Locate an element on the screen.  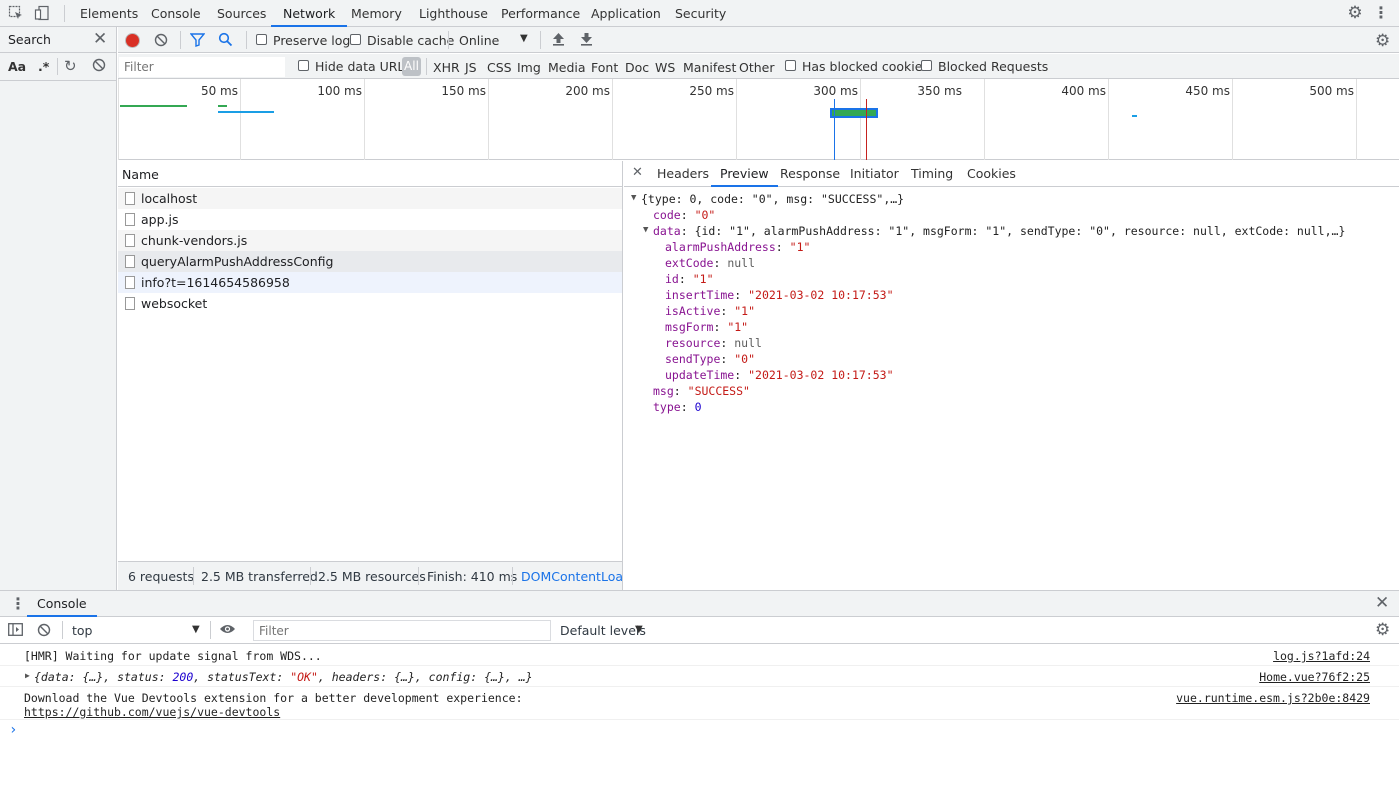
filter-type-ws: WS is located at coordinates (665, 67).